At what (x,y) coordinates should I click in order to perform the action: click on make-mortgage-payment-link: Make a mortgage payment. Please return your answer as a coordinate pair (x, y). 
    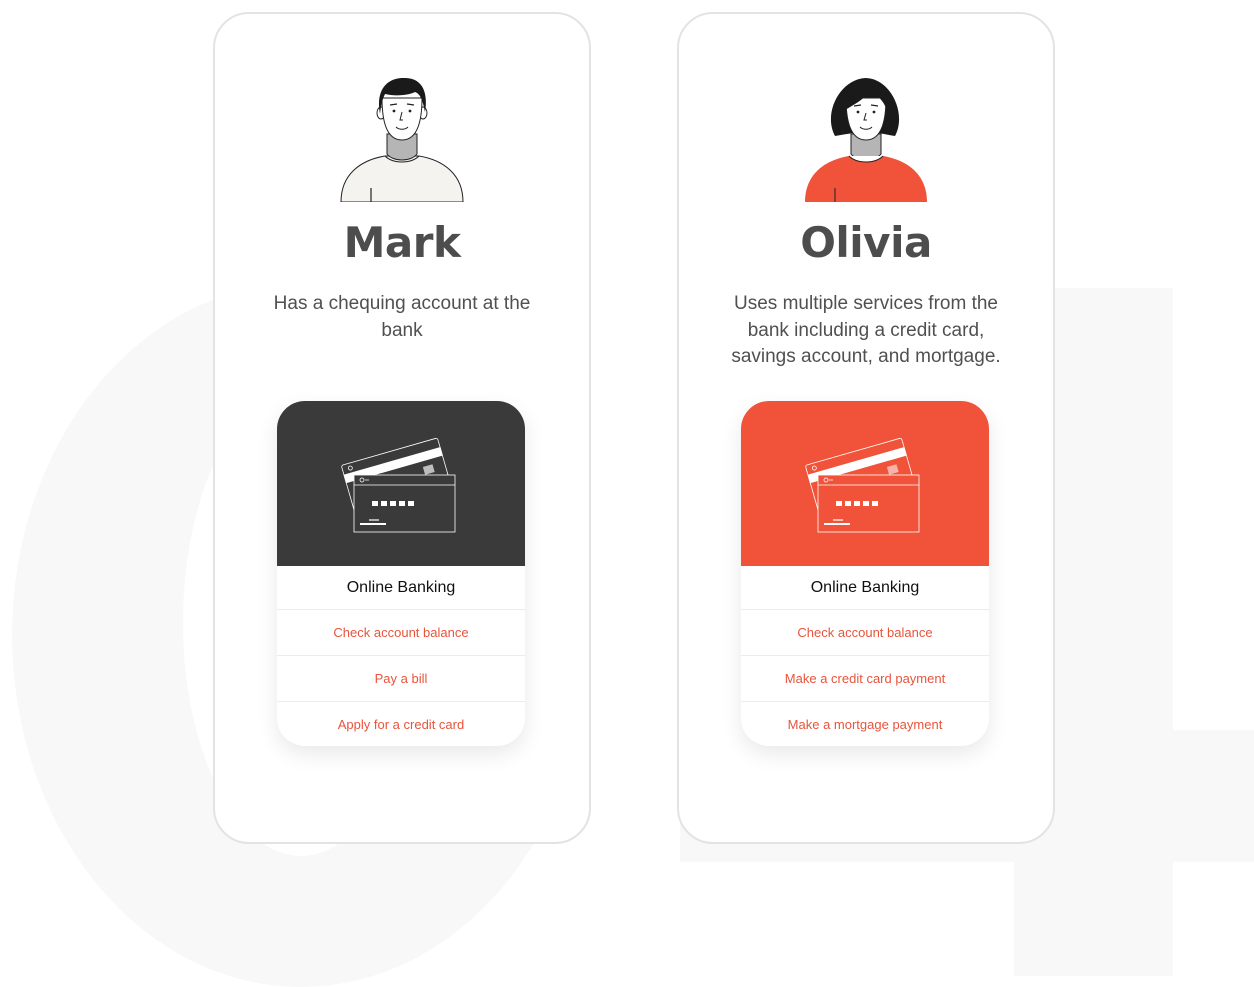
    Looking at the image, I should click on (865, 724).